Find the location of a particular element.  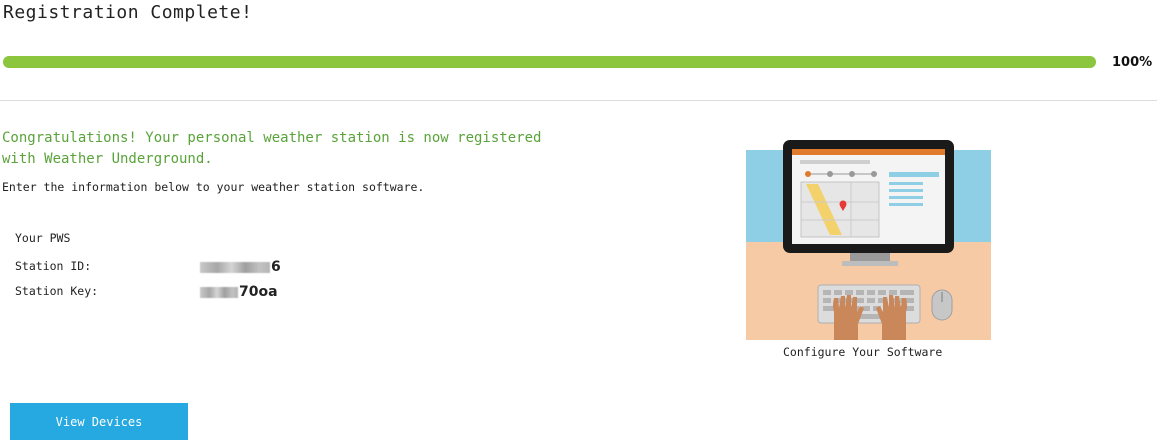

screen-header-line is located at coordinates (835, 162).